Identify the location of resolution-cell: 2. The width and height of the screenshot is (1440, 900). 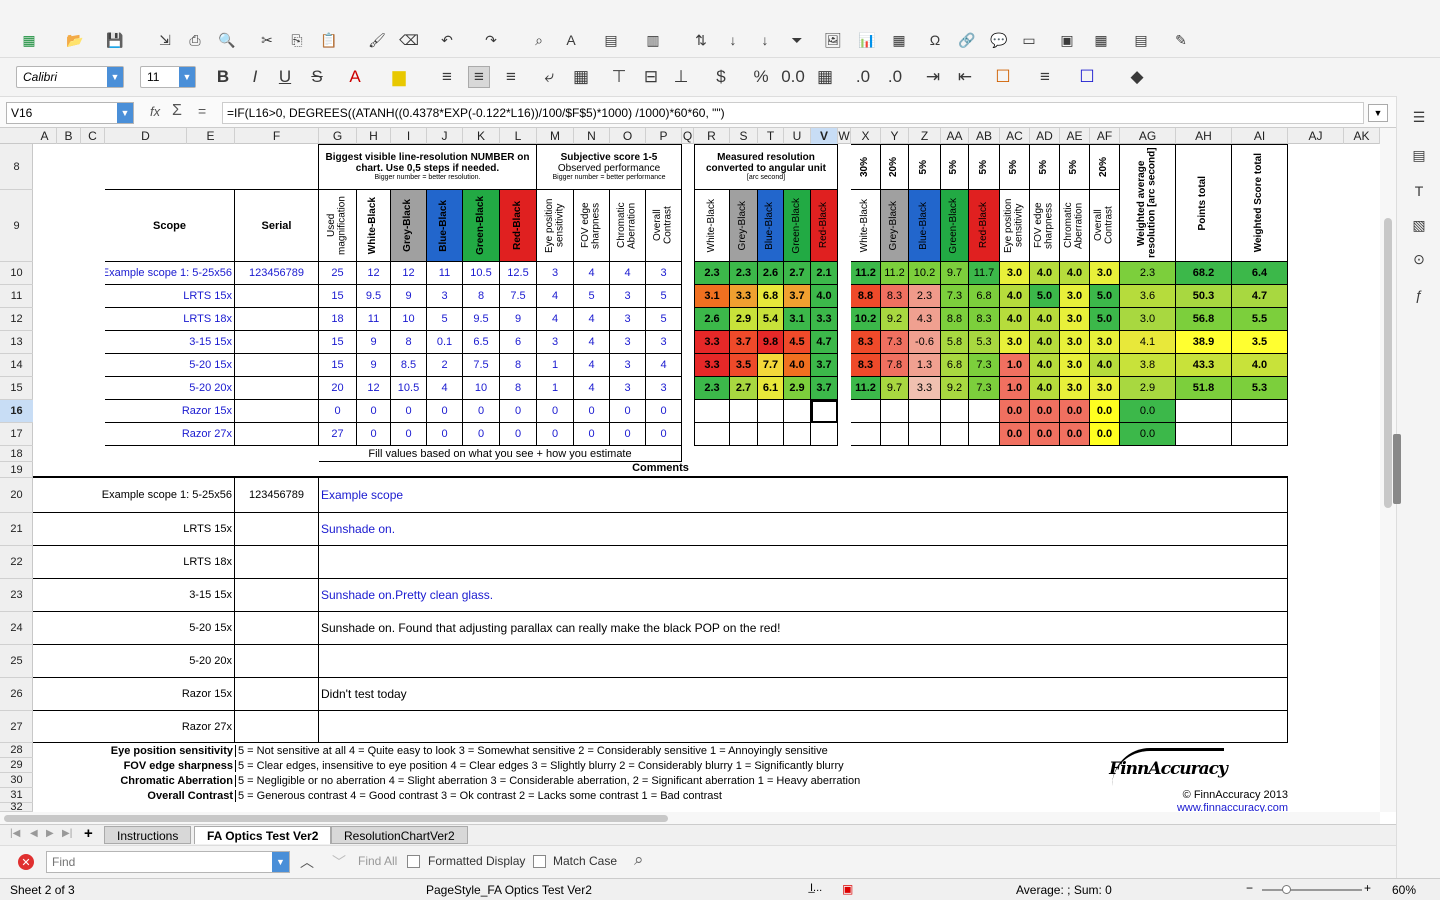
(445, 365).